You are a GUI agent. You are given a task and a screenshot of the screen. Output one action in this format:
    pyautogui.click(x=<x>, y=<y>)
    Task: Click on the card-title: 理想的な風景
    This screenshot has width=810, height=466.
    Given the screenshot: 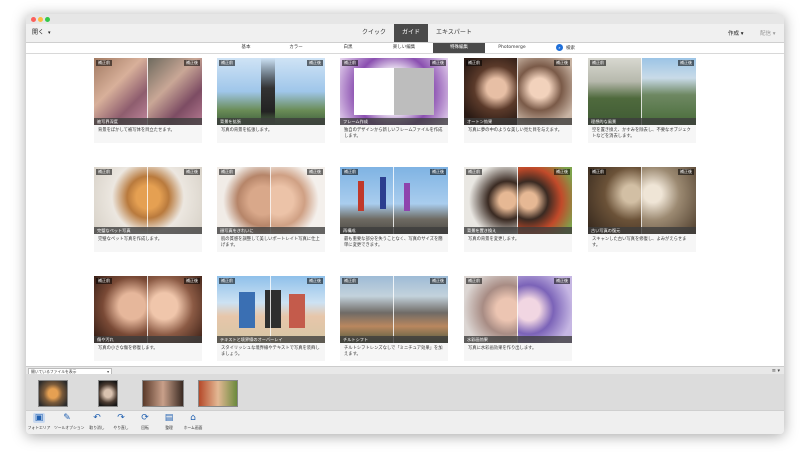 What is the action you would take?
    pyautogui.click(x=642, y=121)
    